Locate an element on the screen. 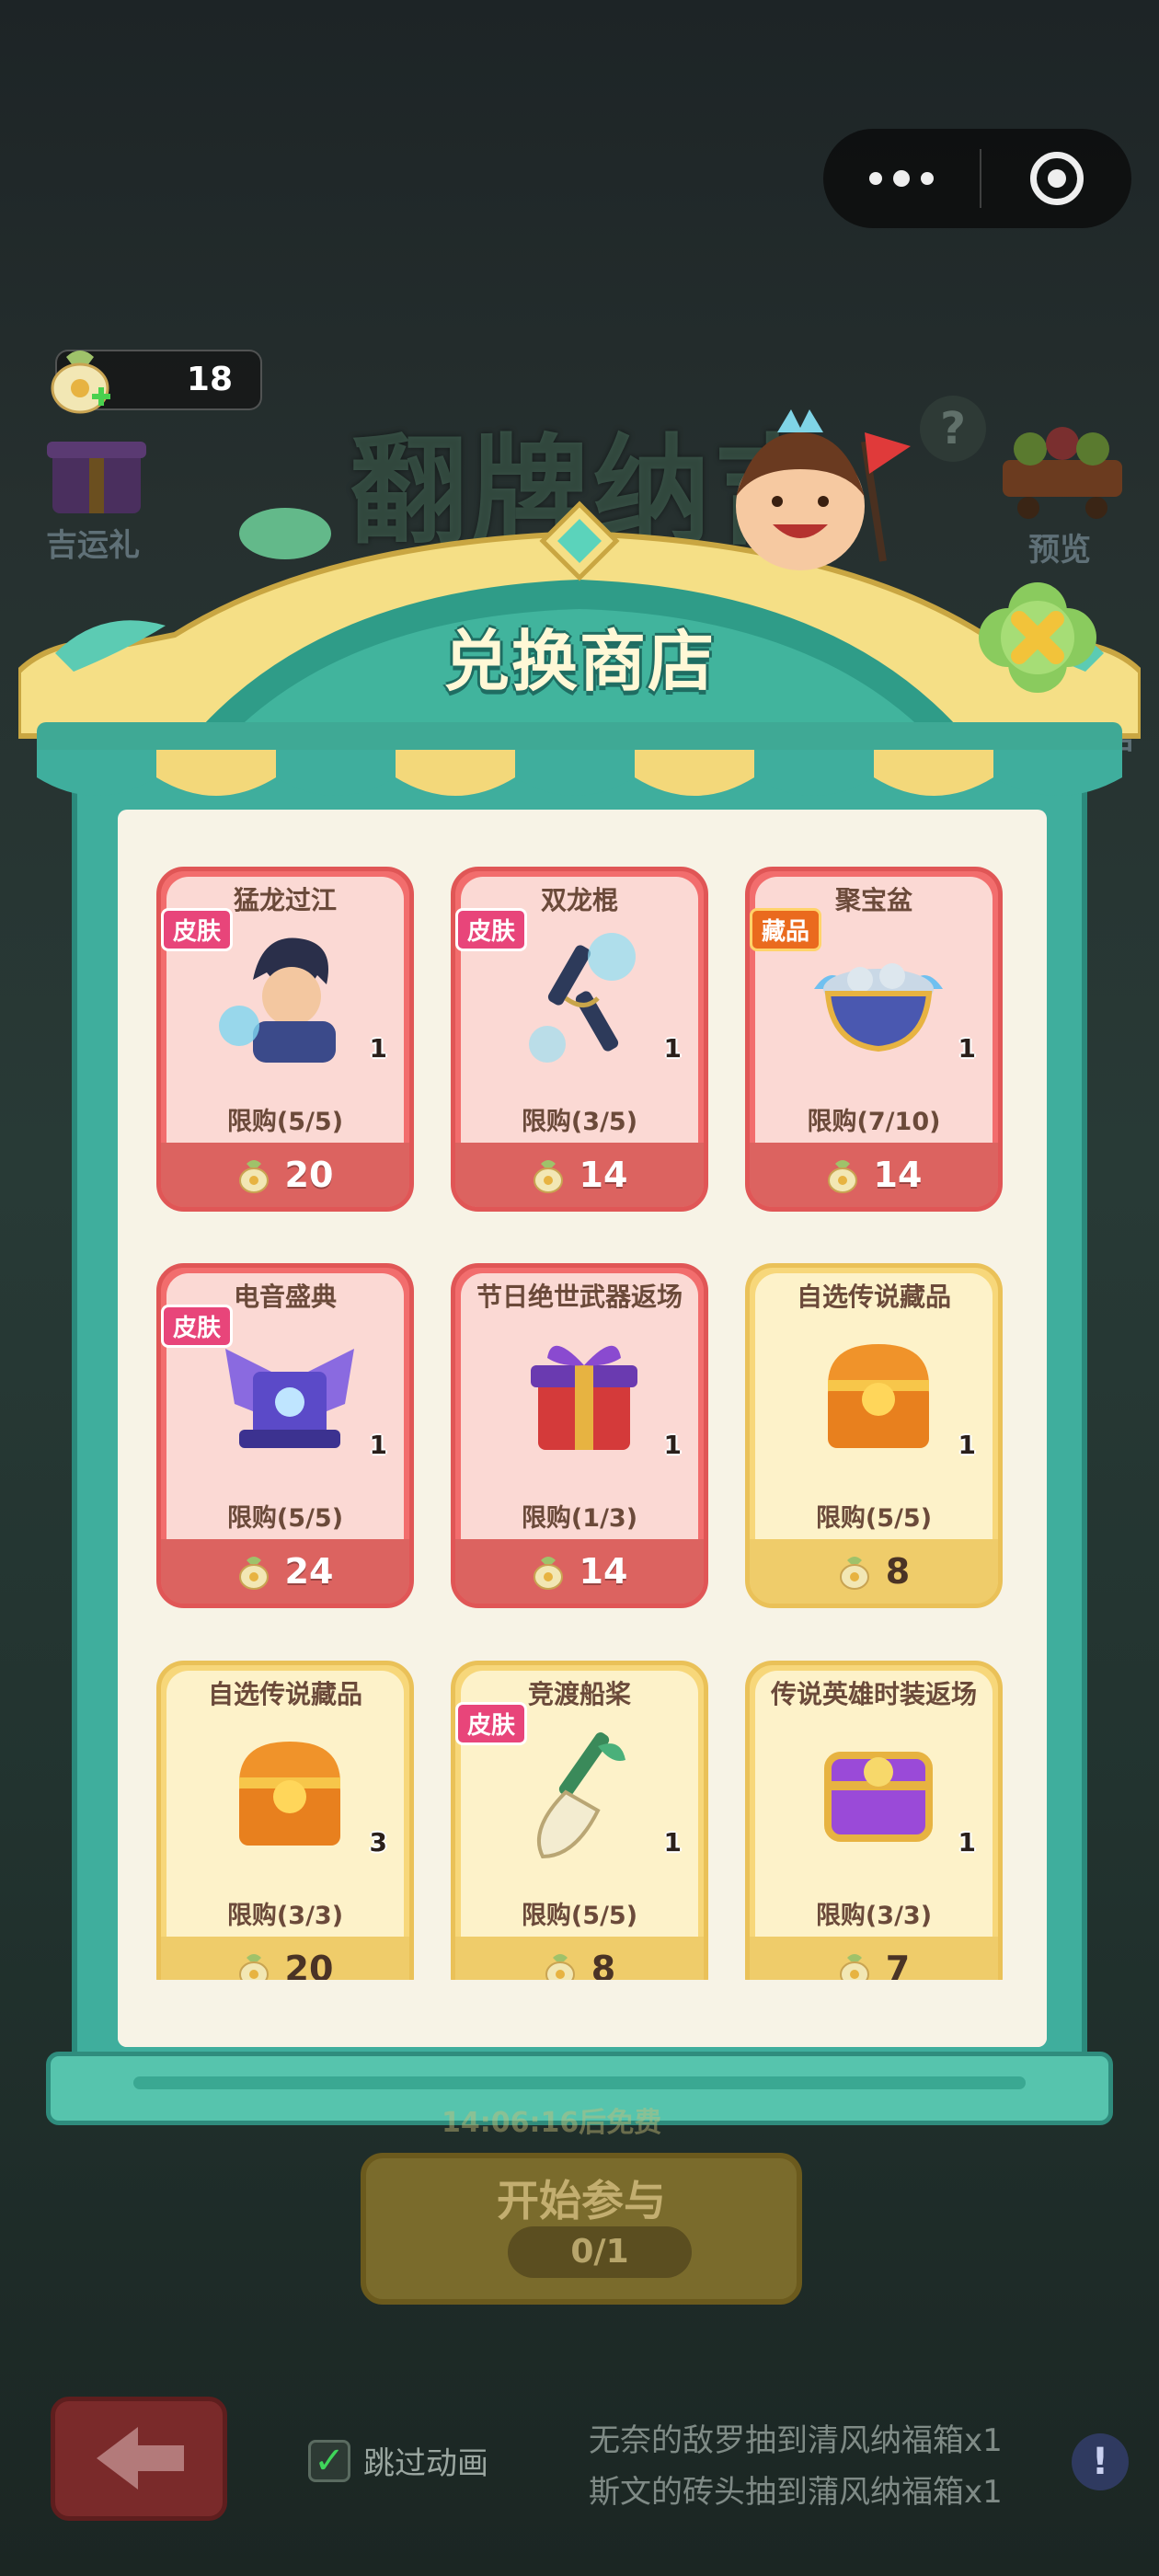 The image size is (1159, 2576). purchase-limit: 限购(7/10) is located at coordinates (874, 1122).